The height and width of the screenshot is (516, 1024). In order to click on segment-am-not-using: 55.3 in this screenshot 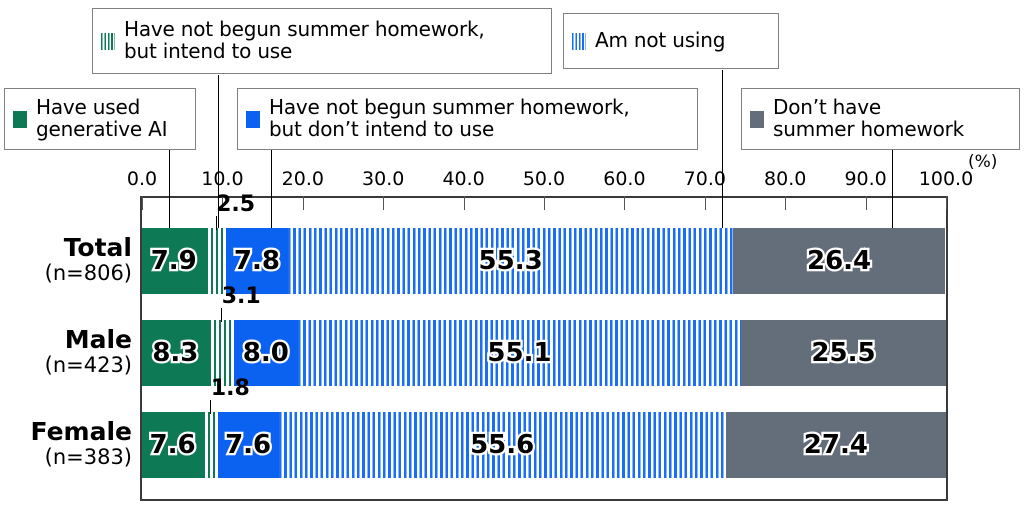, I will do `click(510, 261)`.